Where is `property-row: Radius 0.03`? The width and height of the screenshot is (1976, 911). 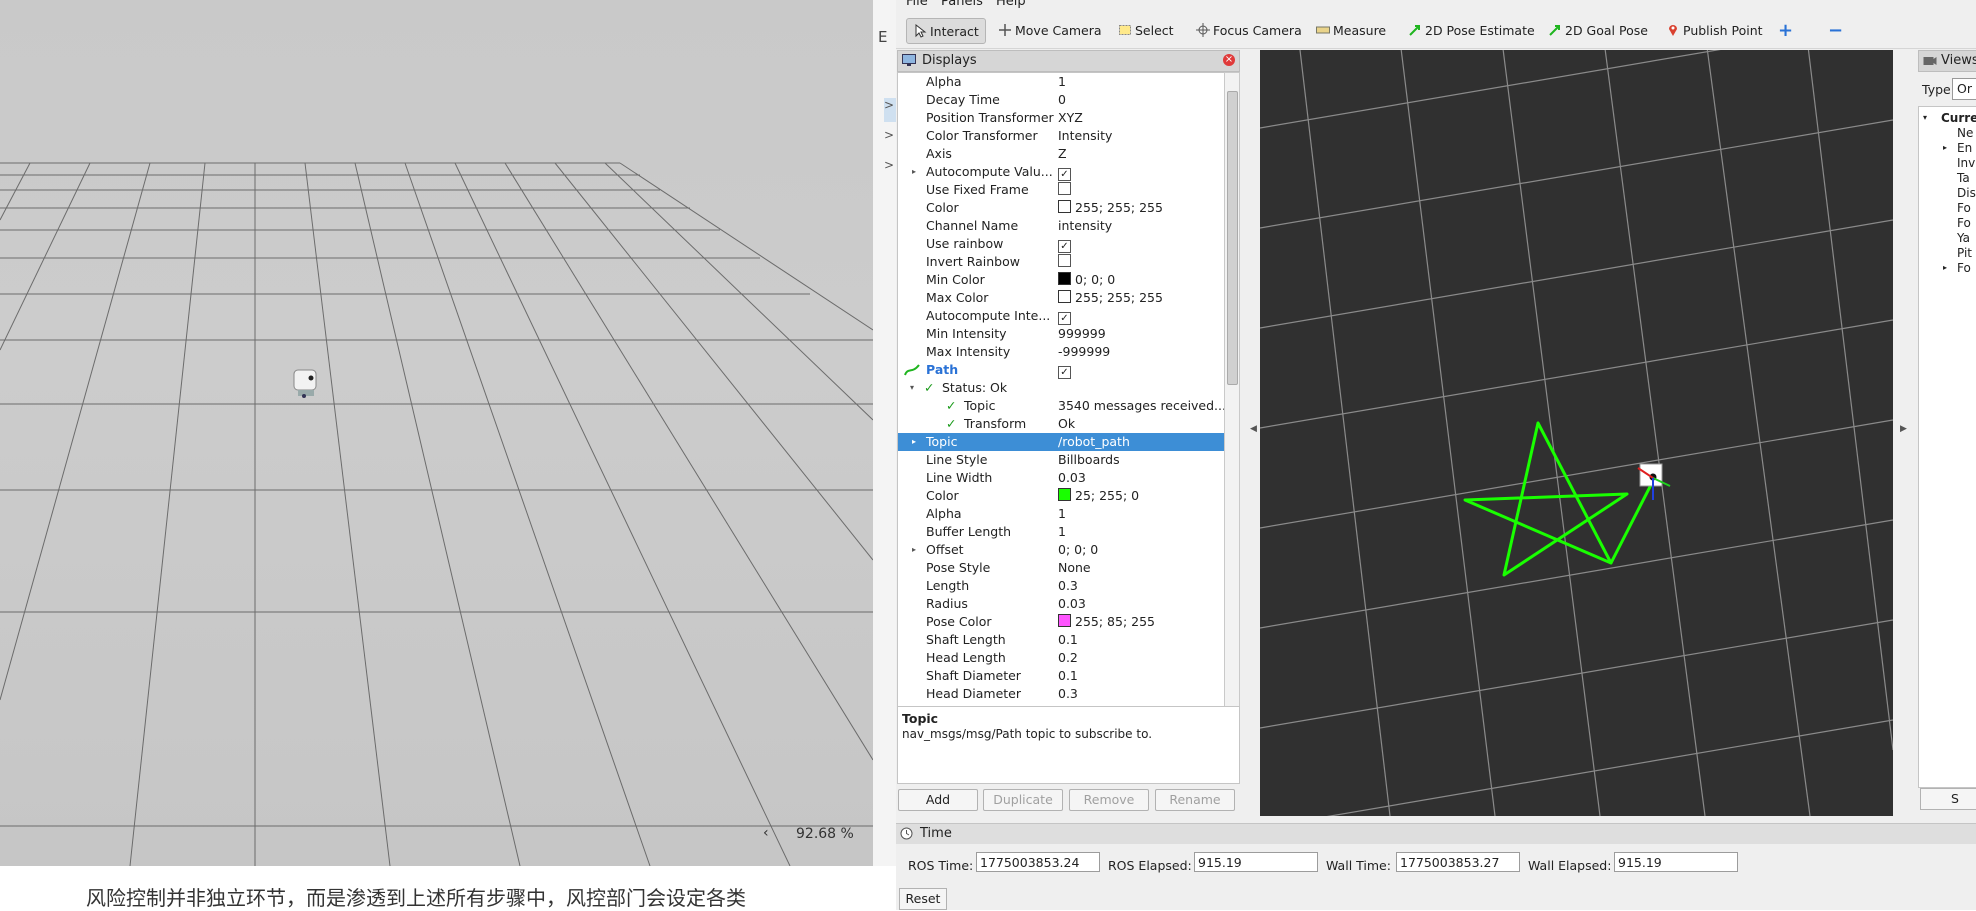 property-row: Radius 0.03 is located at coordinates (1061, 604).